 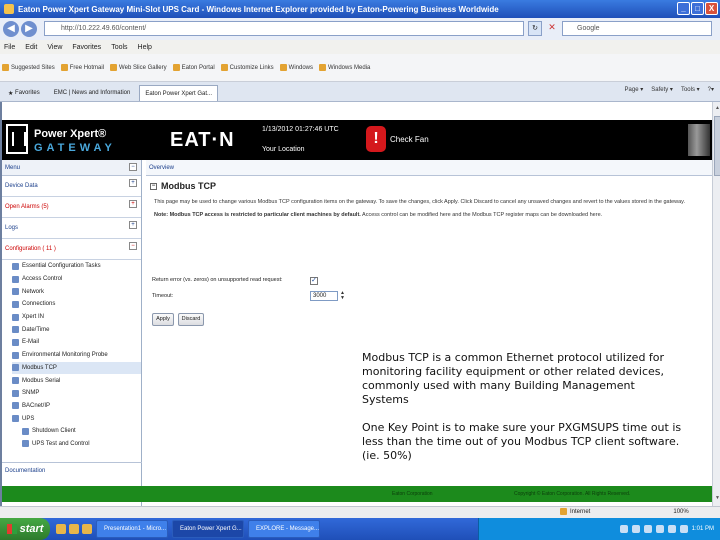 What do you see at coordinates (71, 186) in the screenshot?
I see `sidebar-section-device-data: Device Data +` at bounding box center [71, 186].